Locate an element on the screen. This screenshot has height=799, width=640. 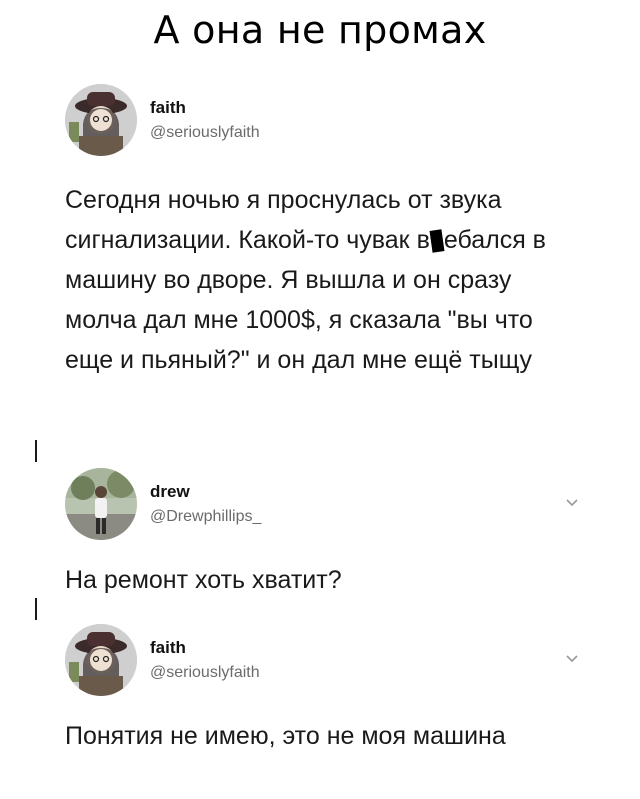
tweet-header: drew @Drewphillips_ is located at coordinates (325, 504).